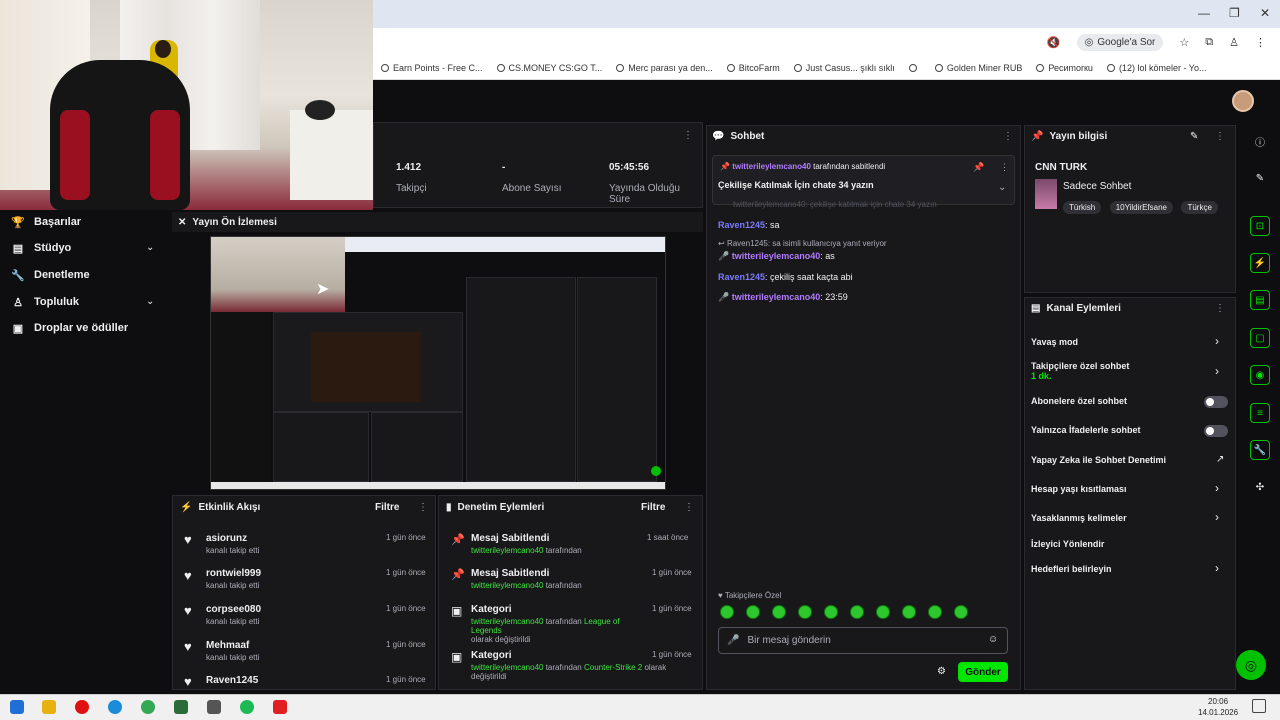  Describe the element at coordinates (82, 707) in the screenshot. I see `opera-icon` at that location.